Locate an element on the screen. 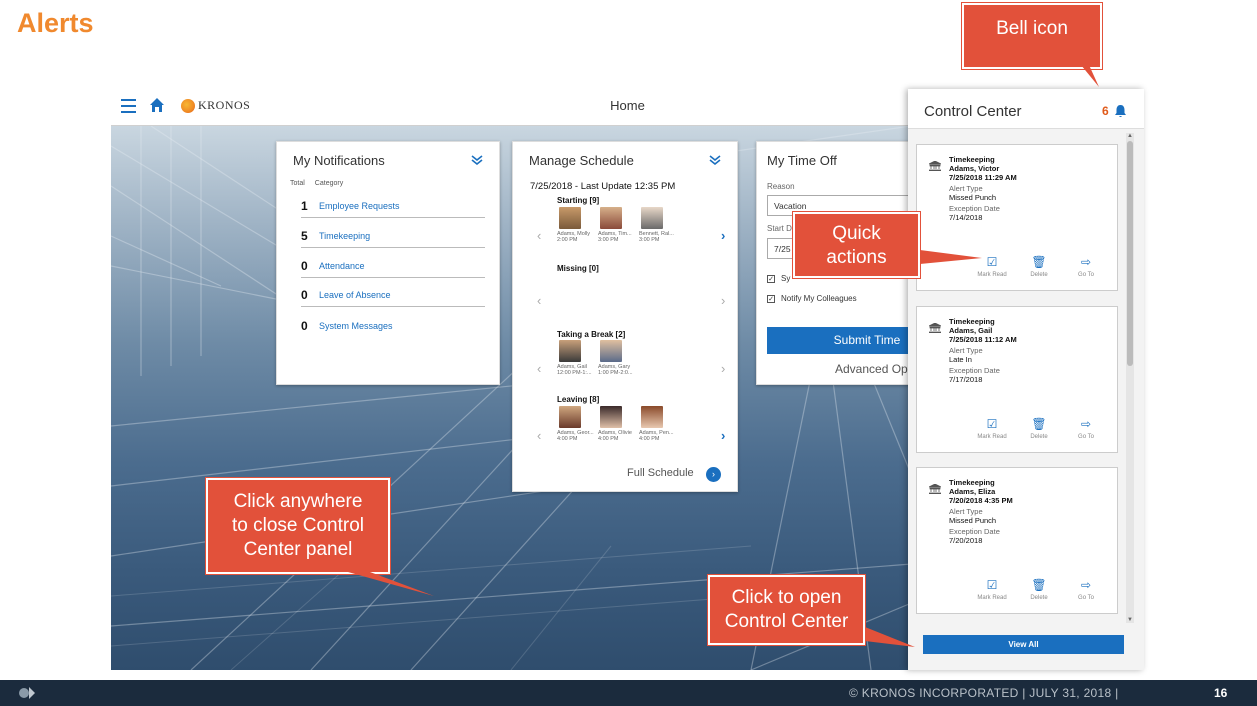  mark-read-icon: ☑ is located at coordinates (992, 585).